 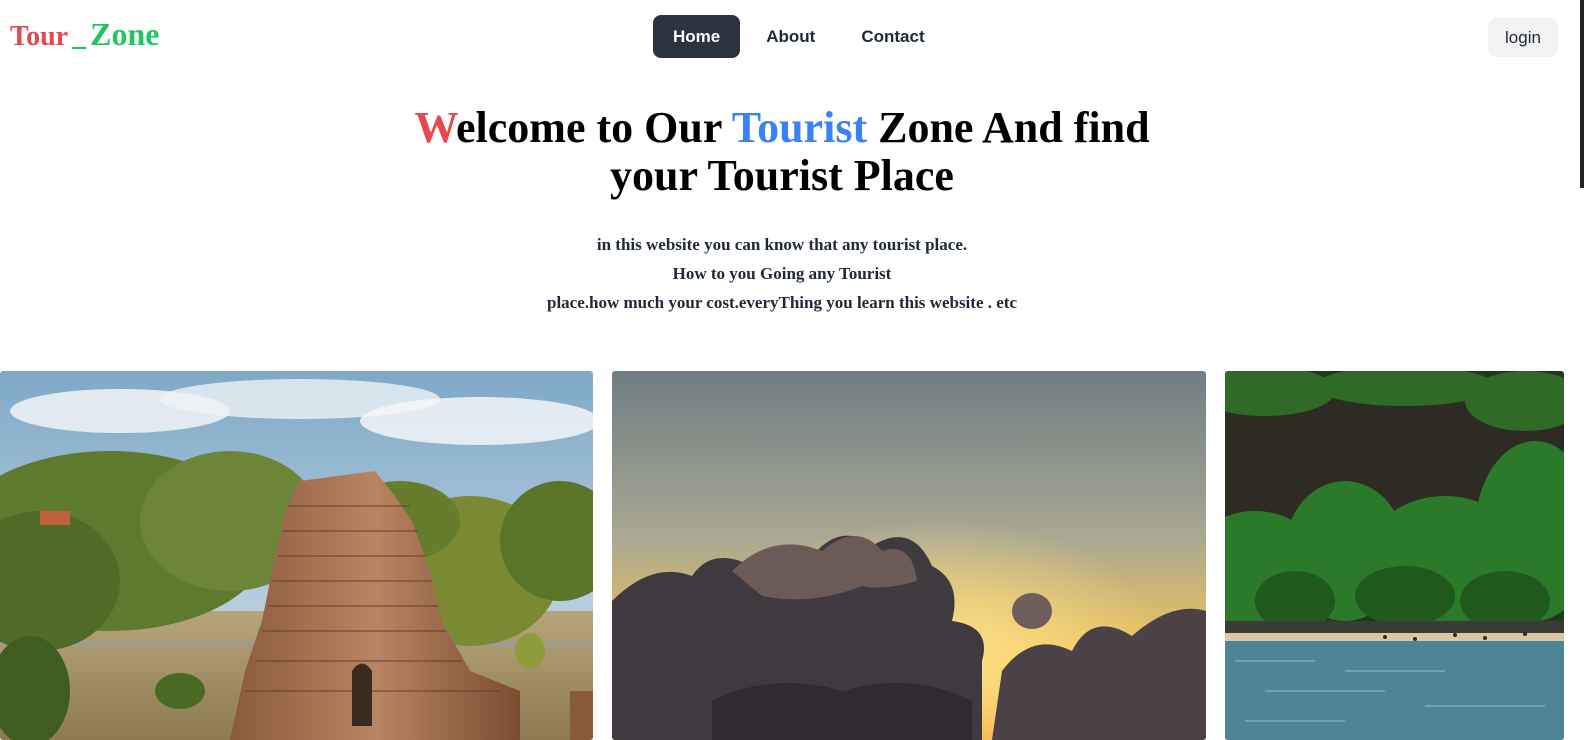 I want to click on logo-part-zone: Zone, so click(x=125, y=34).